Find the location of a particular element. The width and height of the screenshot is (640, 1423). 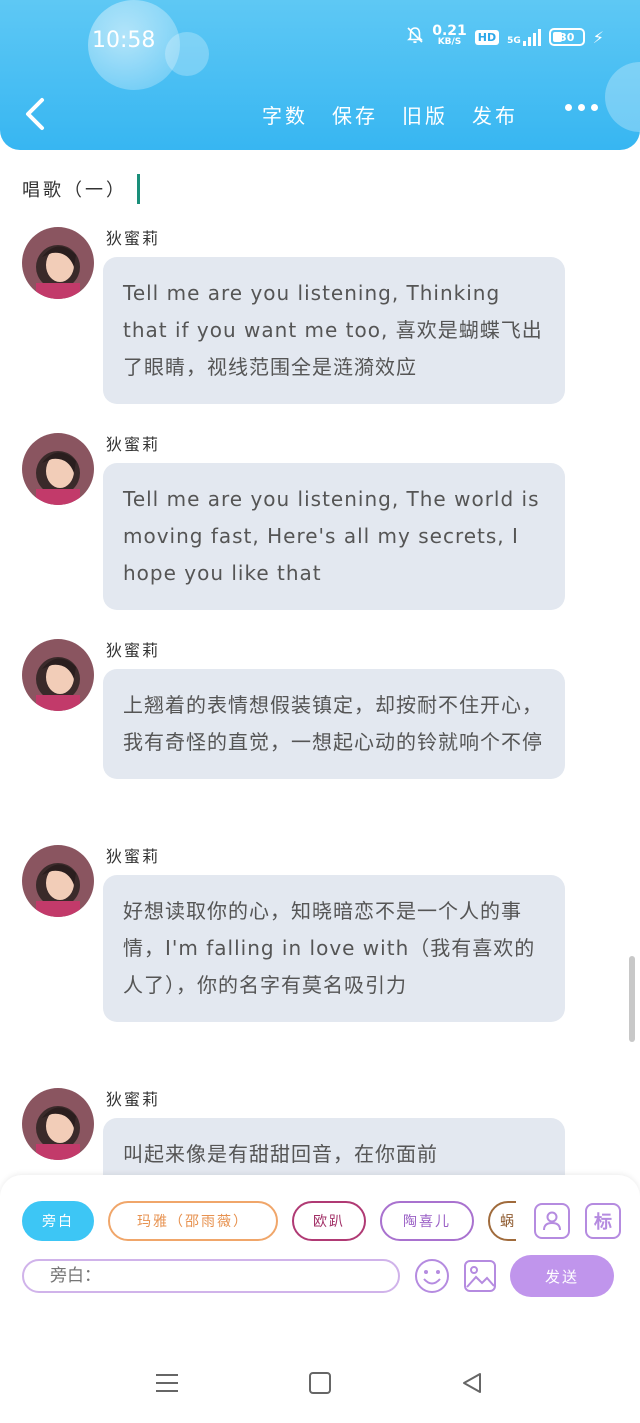

status-time: 10:58 is located at coordinates (124, 40).